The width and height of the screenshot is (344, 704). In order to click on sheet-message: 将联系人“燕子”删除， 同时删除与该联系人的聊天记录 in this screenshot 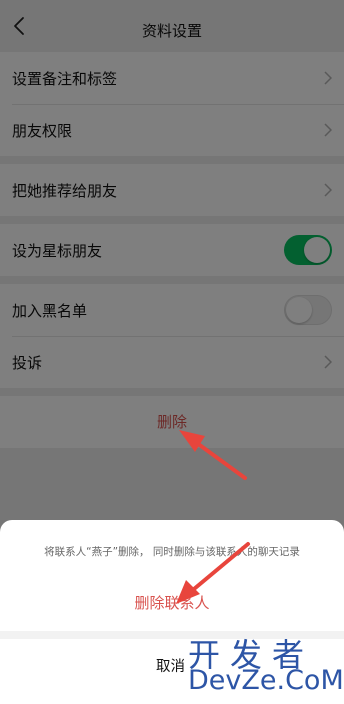, I will do `click(172, 552)`.